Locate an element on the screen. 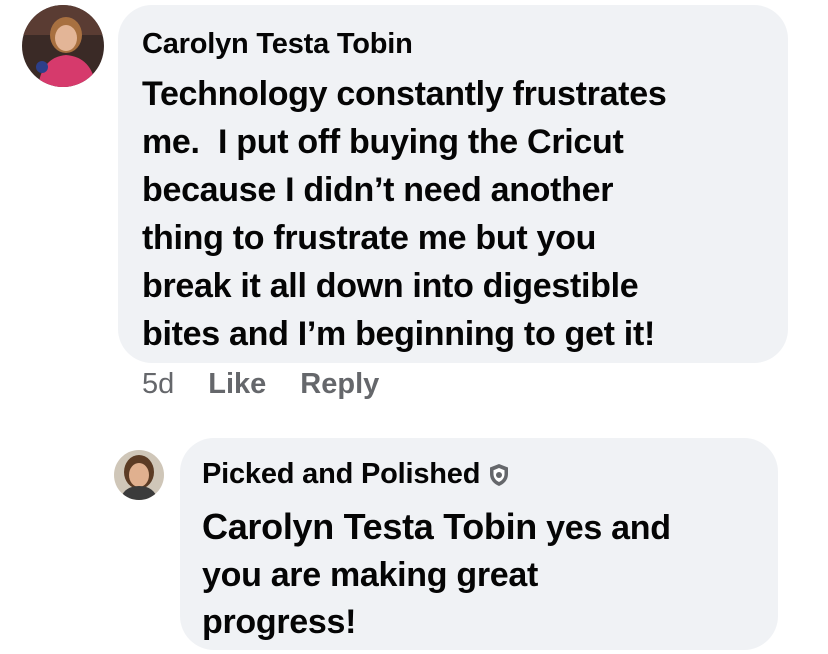 Image resolution: width=828 pixels, height=654 pixels. reply-text-line: you are making great is located at coordinates (370, 575).